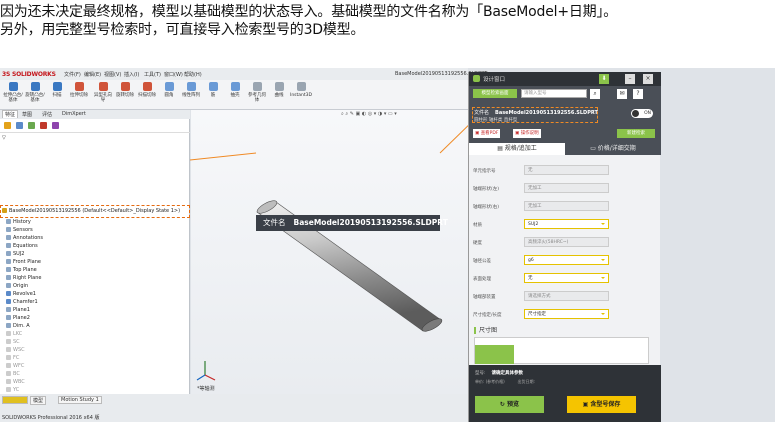 Image resolution: width=775 pixels, height=422 pixels. I want to click on download-icon: ⬇, so click(604, 79).